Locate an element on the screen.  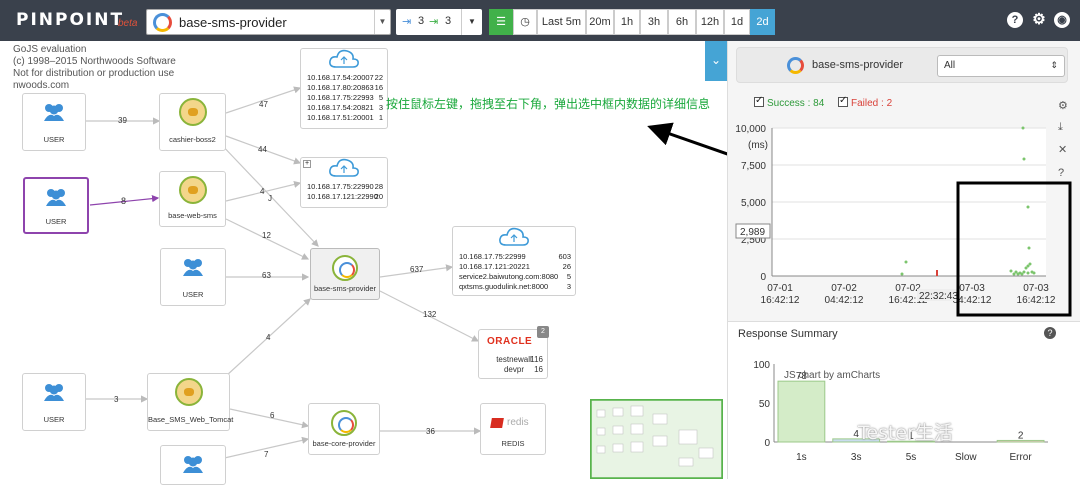
realtime-list-button: ☰ is located at coordinates (501, 22).